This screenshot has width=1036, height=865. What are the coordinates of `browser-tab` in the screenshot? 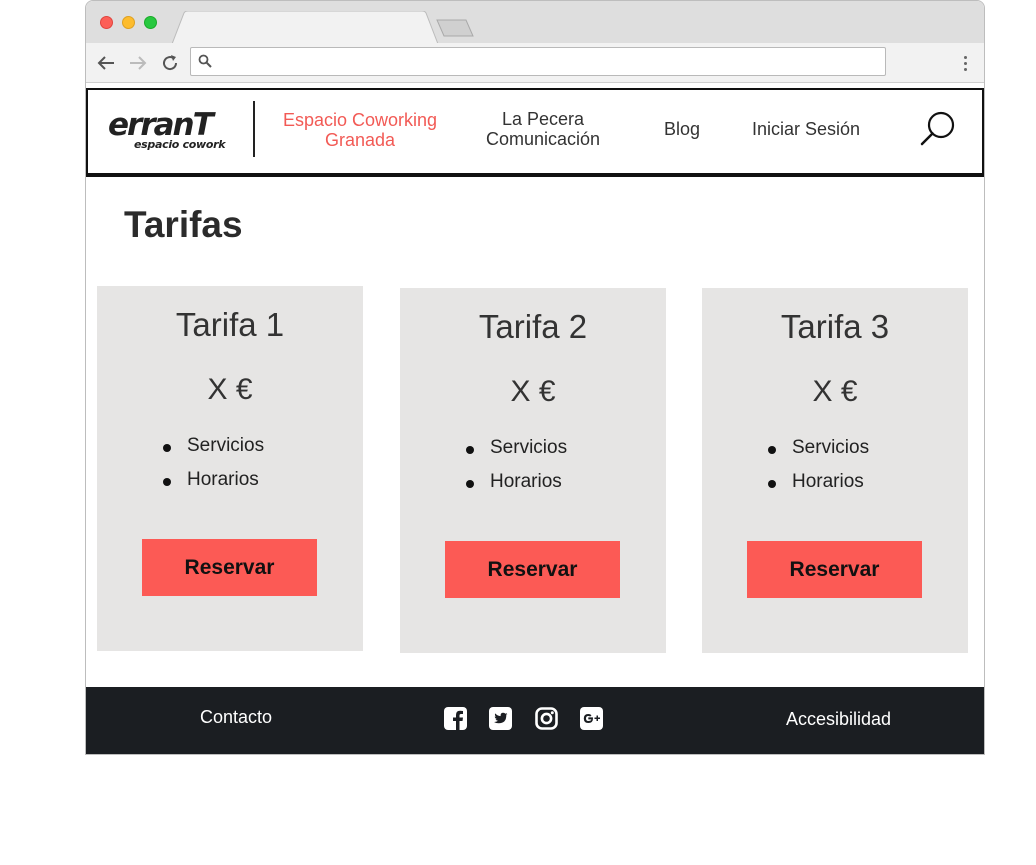 It's located at (305, 27).